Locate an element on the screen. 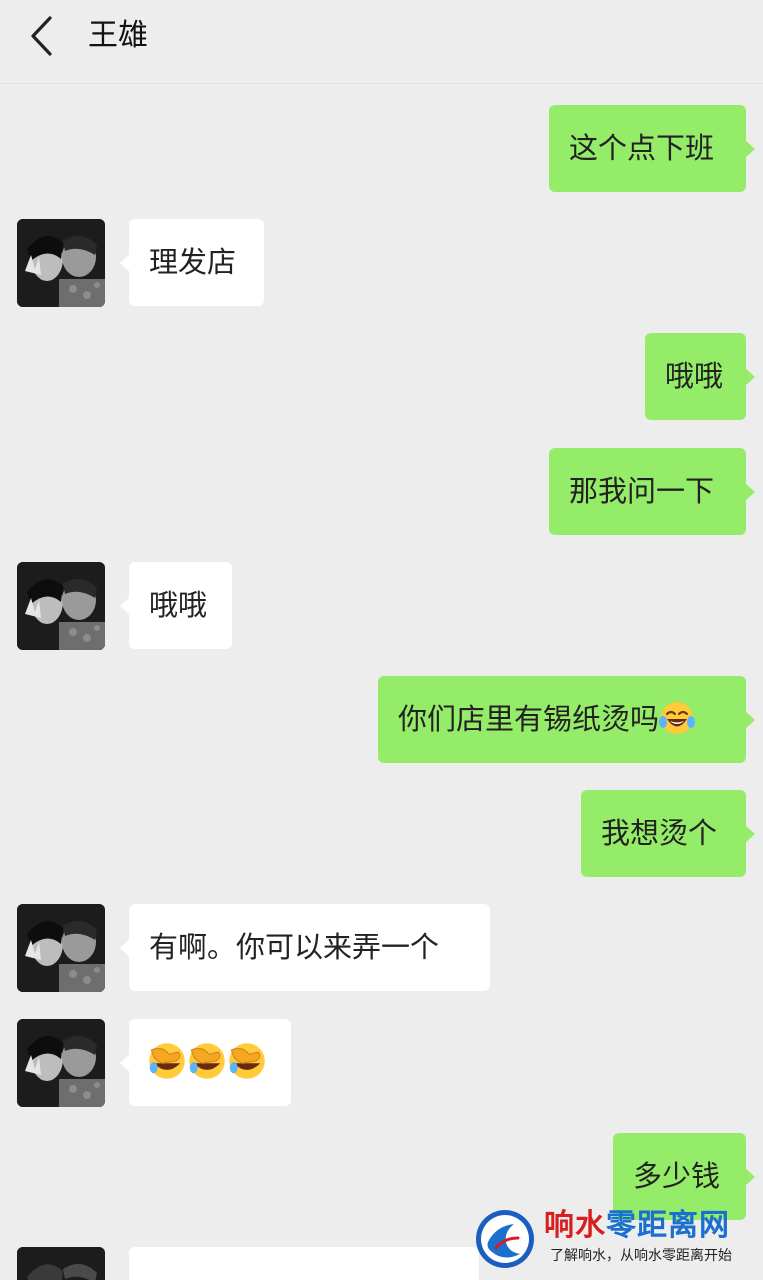  incoming-message-bubble: 哦哦 is located at coordinates (176, 605).